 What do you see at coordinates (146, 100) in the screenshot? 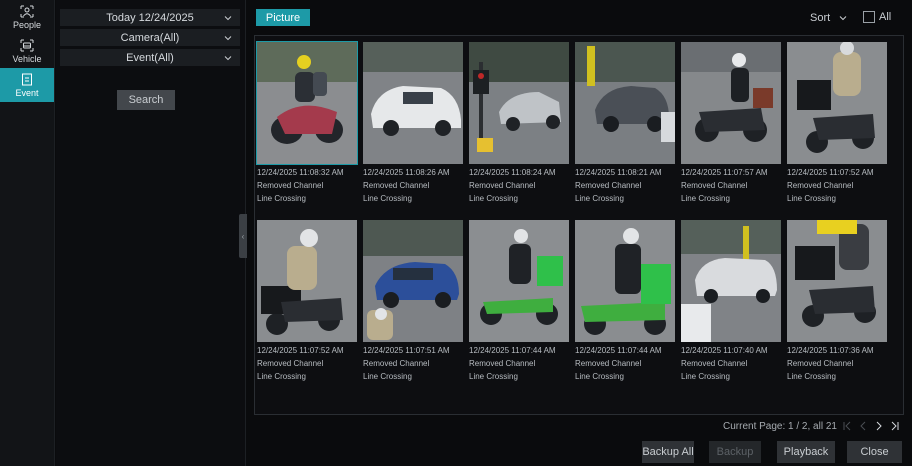
I see `search-button: Search` at bounding box center [146, 100].